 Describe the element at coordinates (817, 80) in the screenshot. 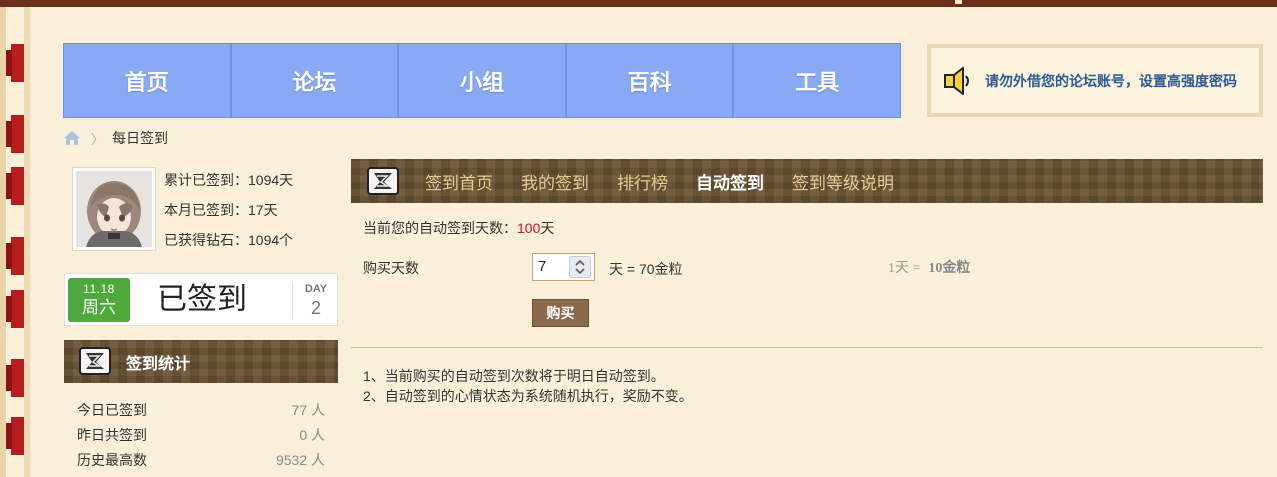

I see `nav-item-tools: 工具` at that location.